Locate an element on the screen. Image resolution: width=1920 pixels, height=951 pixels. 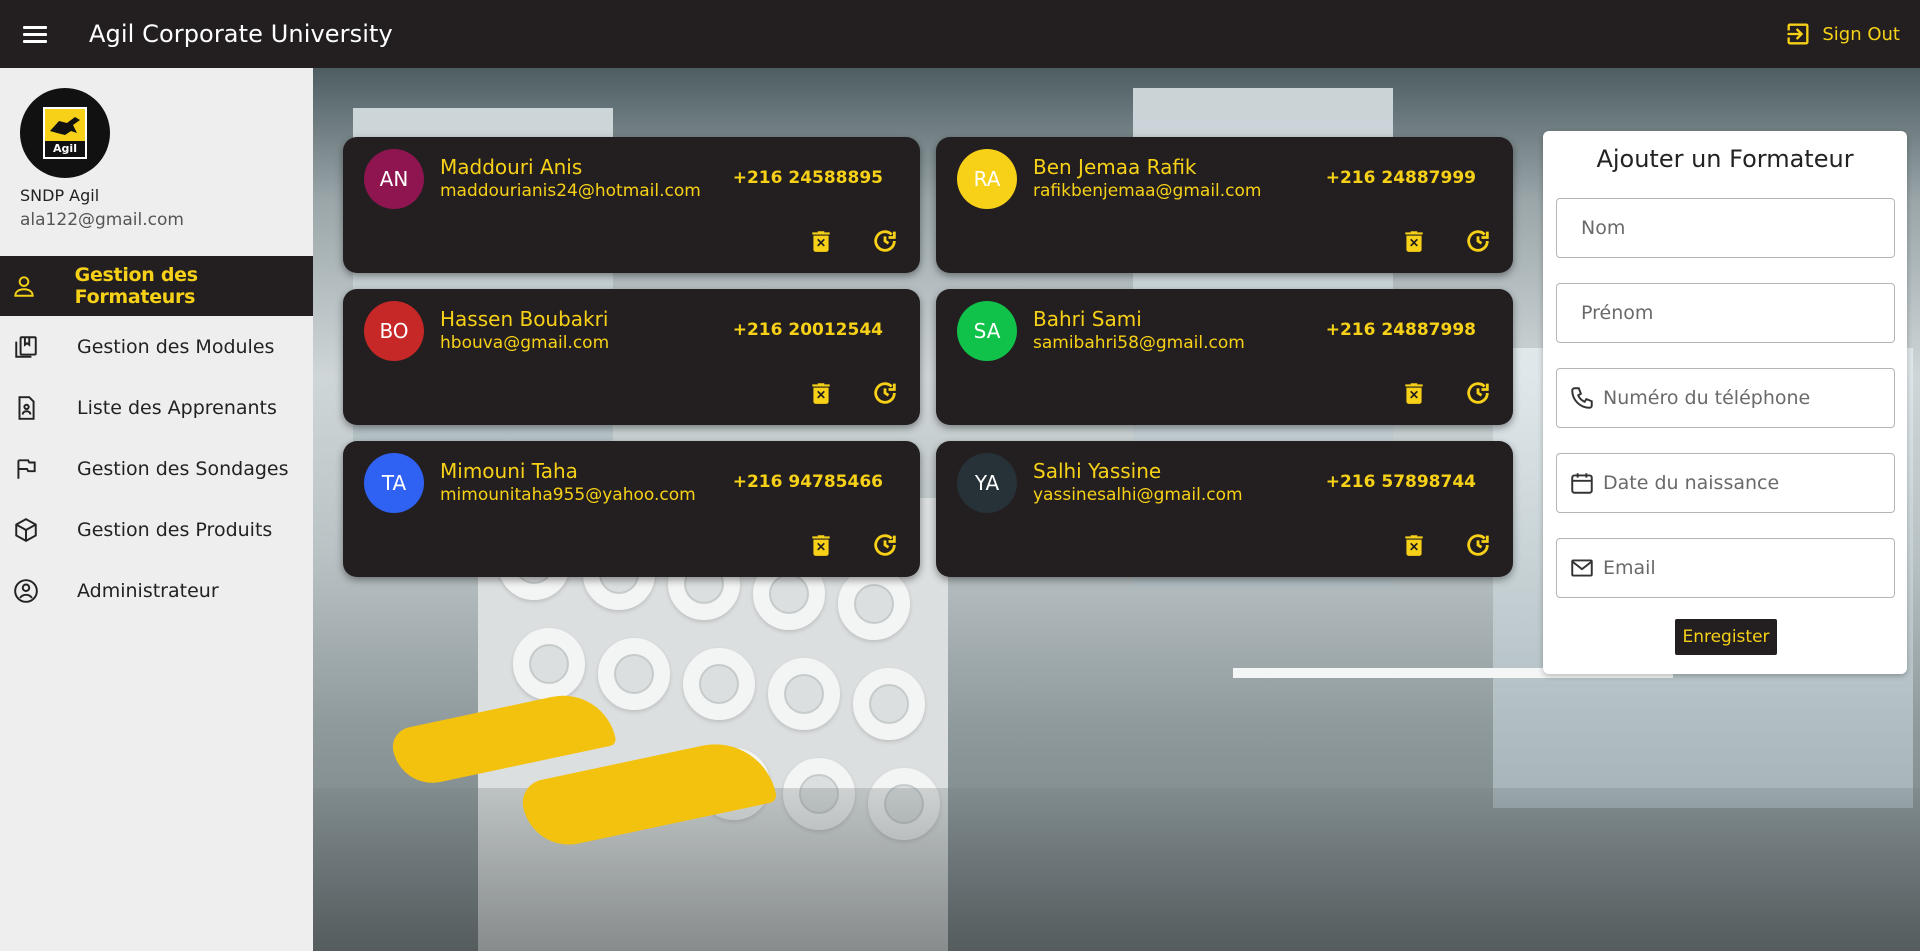
nom-input is located at coordinates (1725, 228).